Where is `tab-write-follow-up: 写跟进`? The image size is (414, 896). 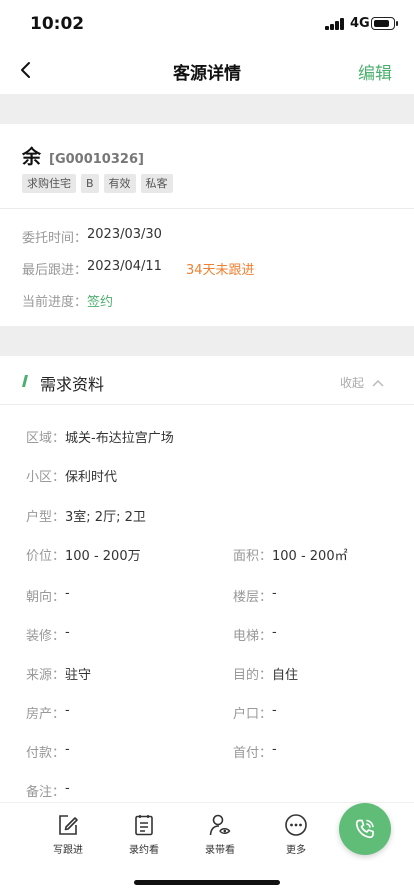 tab-write-follow-up: 写跟进 is located at coordinates (68, 834).